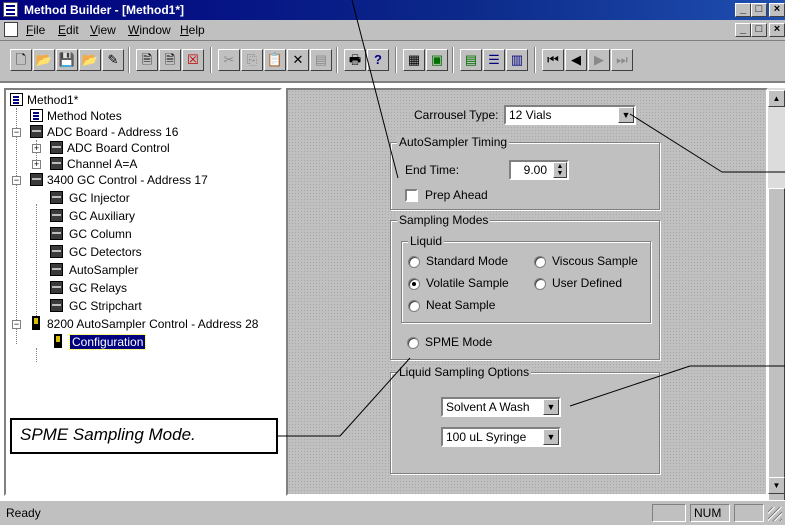 This screenshot has width=785, height=525. What do you see at coordinates (92, 216) in the screenshot?
I see `tree-item-gc-auxiliary: GC Auxiliary` at bounding box center [92, 216].